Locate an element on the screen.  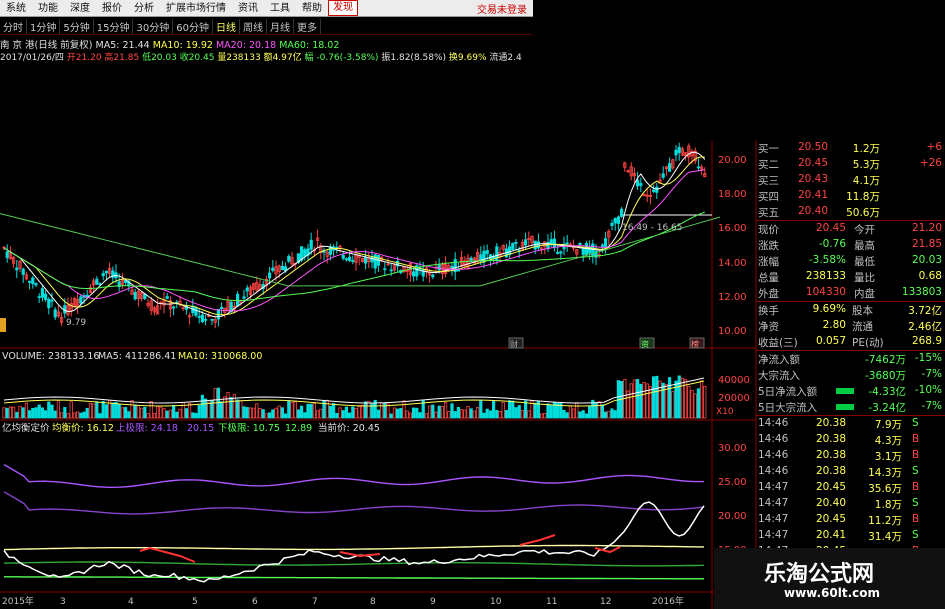
flow-row: 5日净流入额 -4.33亿 -10% is located at coordinates (850, 391).